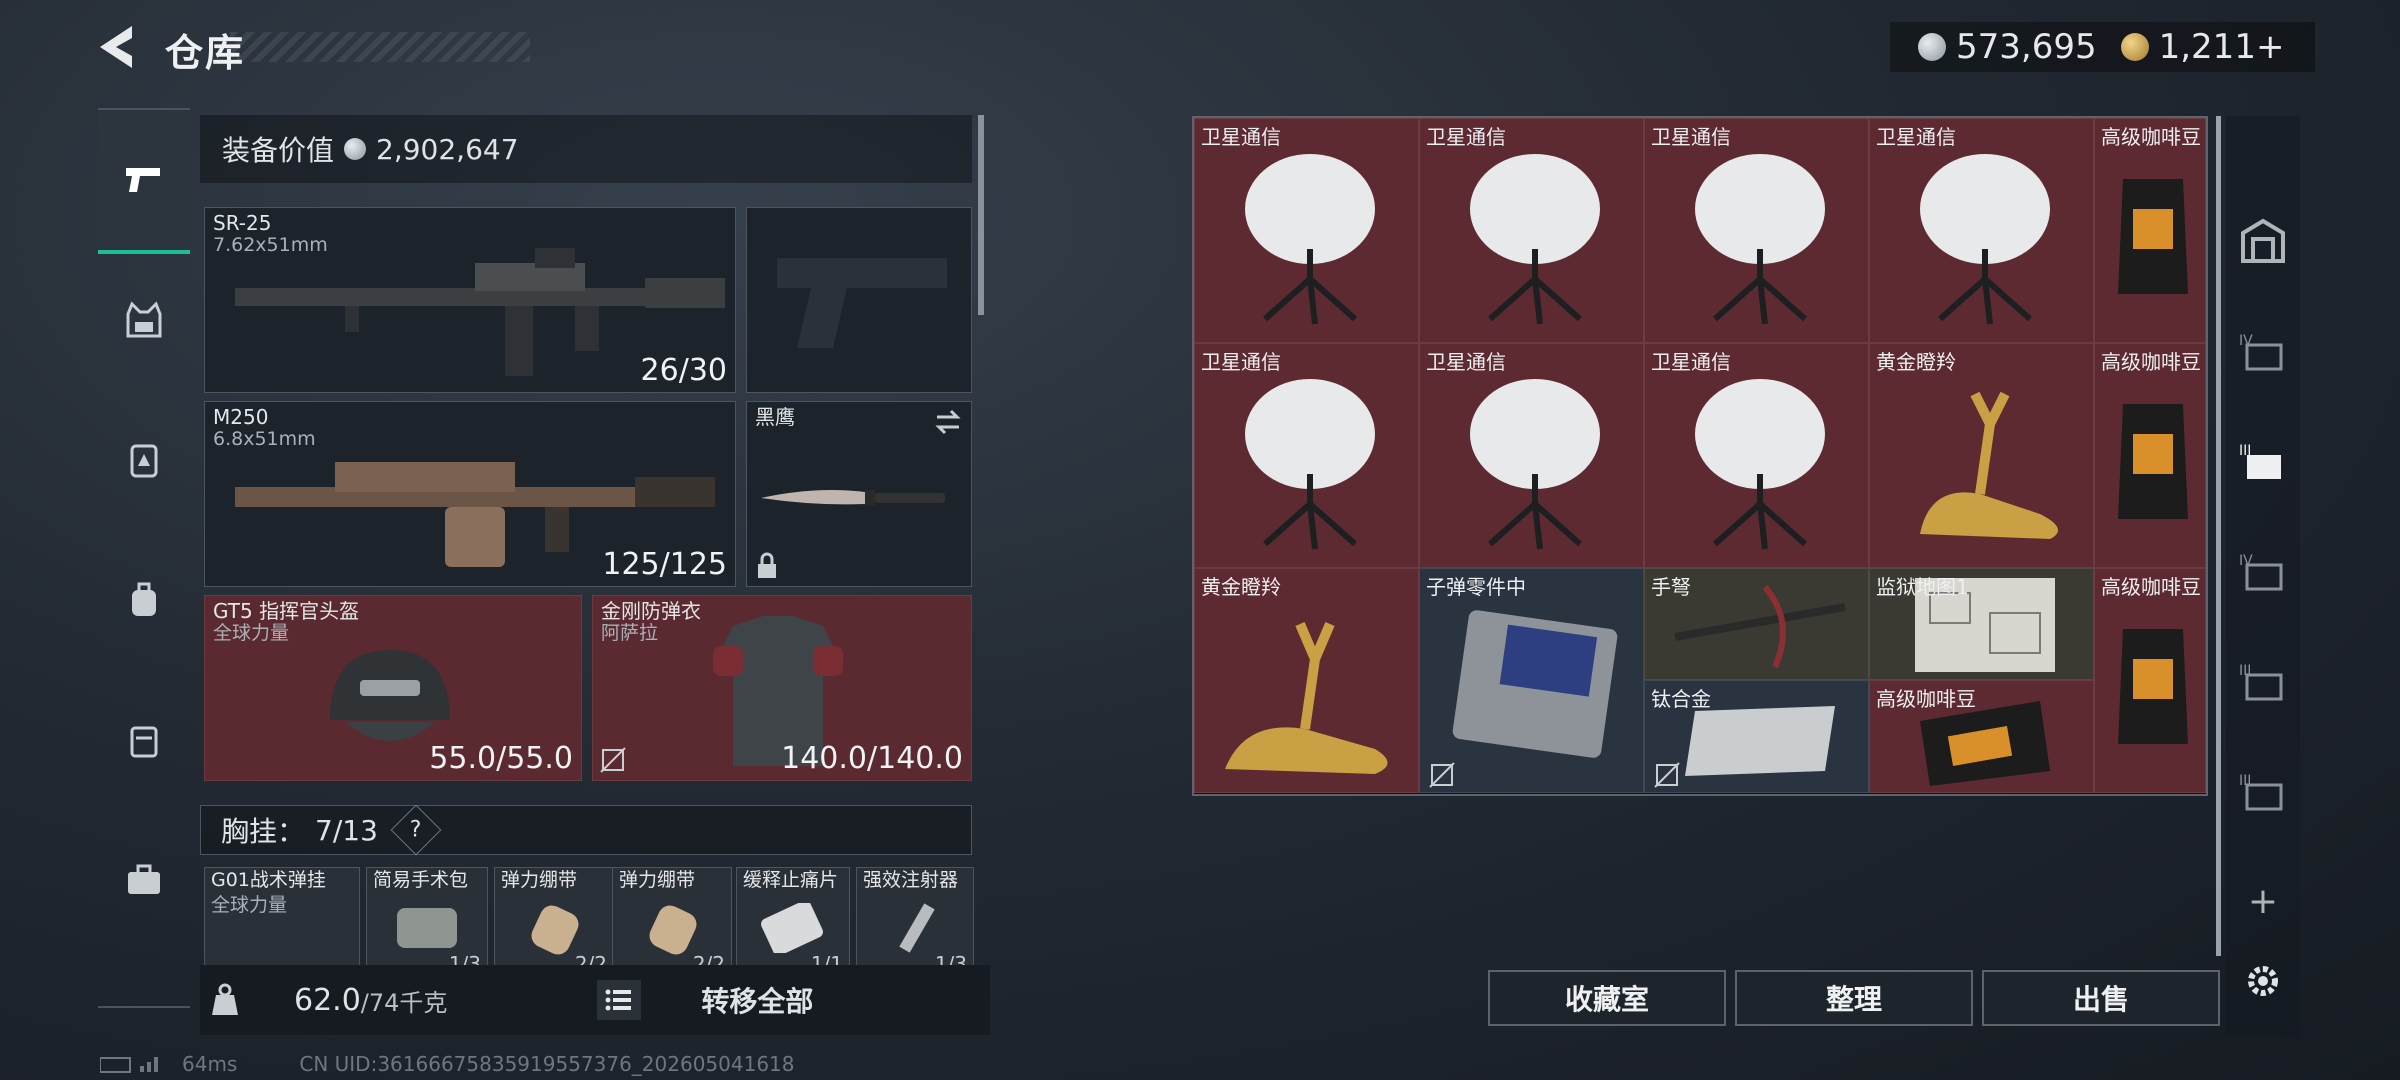 The image size is (2400, 1080). What do you see at coordinates (2218, 536) in the screenshot?
I see `stash-scrollbar` at bounding box center [2218, 536].